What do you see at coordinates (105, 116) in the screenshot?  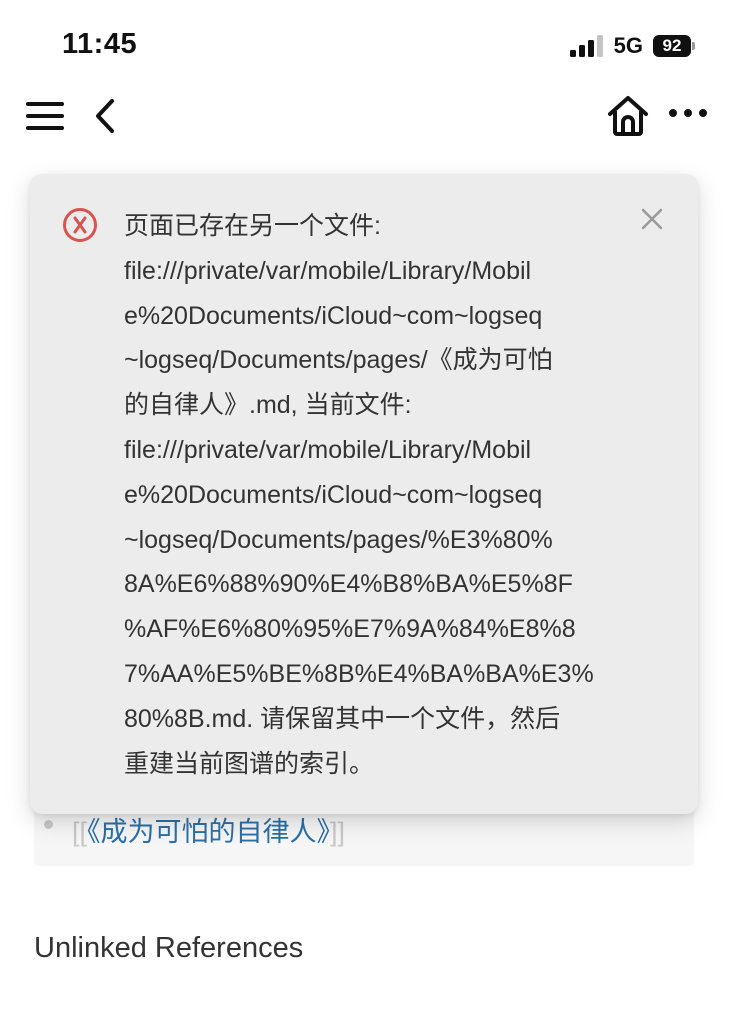 I see `back-icon` at bounding box center [105, 116].